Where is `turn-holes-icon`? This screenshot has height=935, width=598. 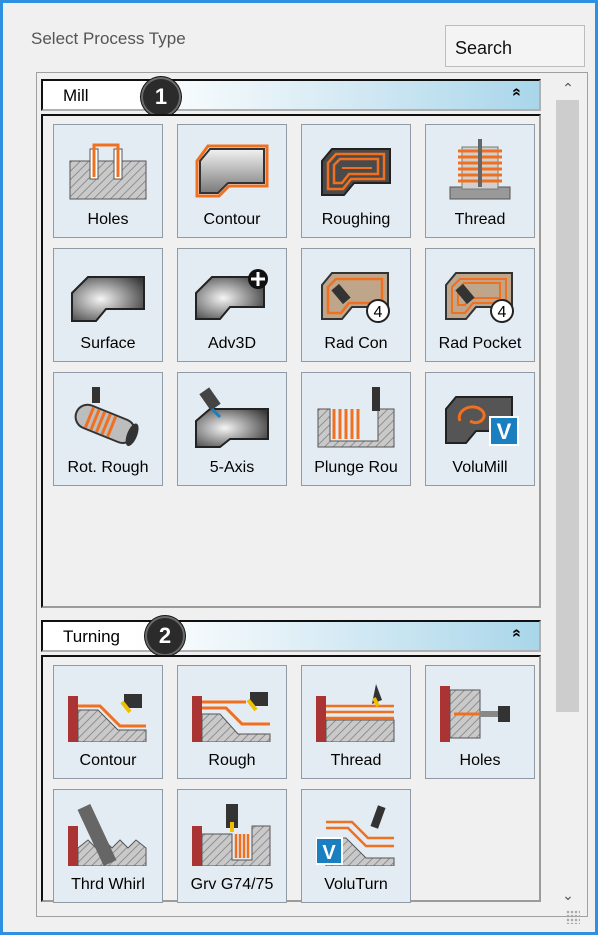 turn-holes-icon is located at coordinates (475, 714).